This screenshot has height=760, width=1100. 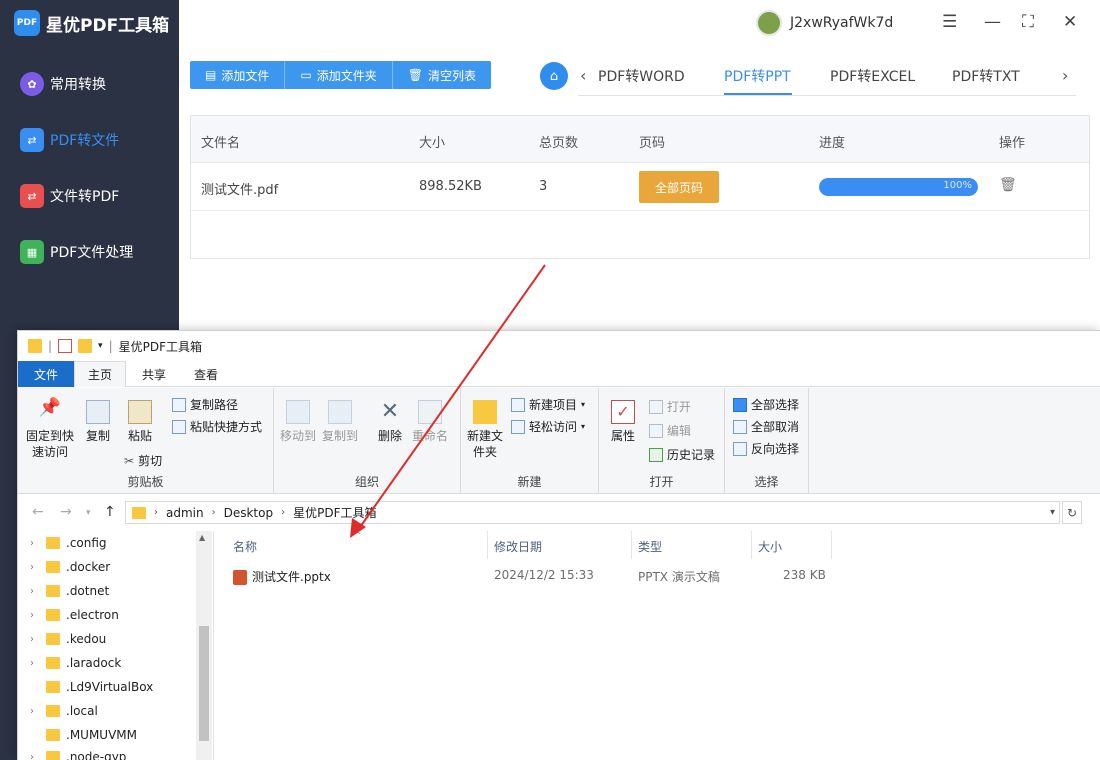 What do you see at coordinates (62, 639) in the screenshot?
I see `tree-item: › .kedou` at bounding box center [62, 639].